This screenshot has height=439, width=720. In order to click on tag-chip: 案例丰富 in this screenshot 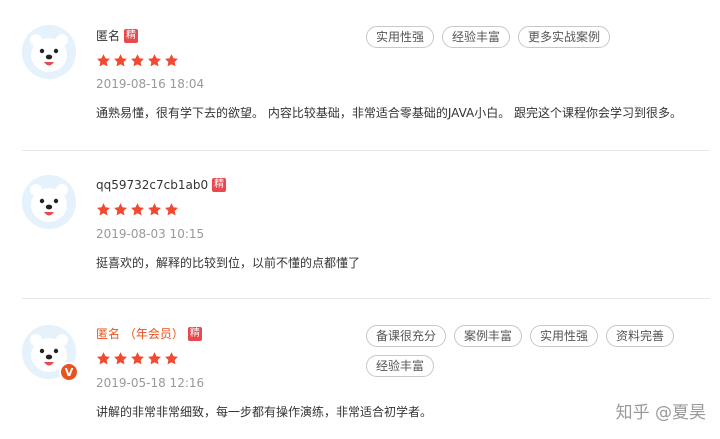, I will do `click(488, 336)`.